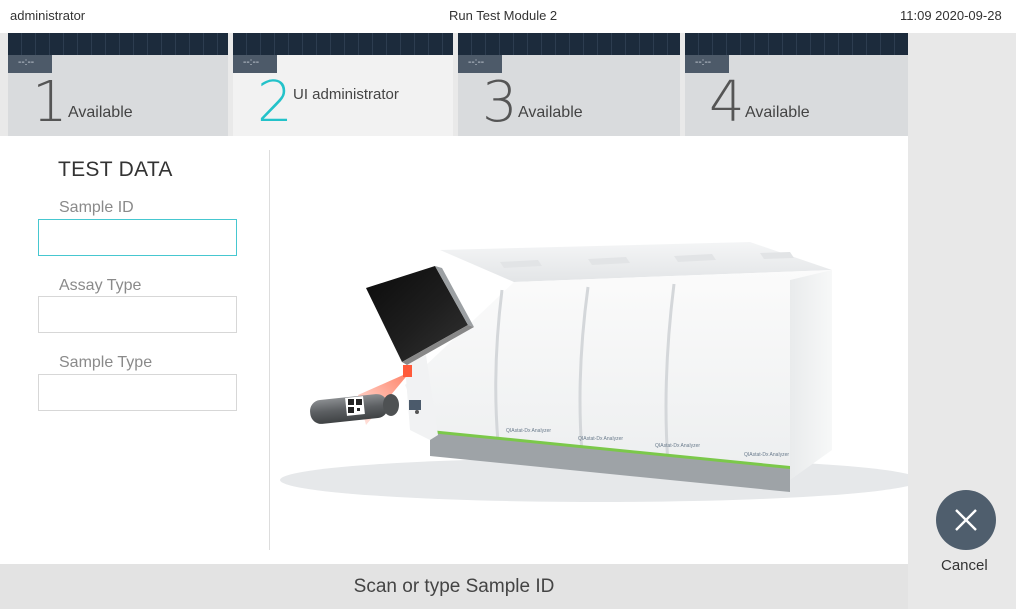  Describe the element at coordinates (727, 102) in the screenshot. I see `module-number: 4` at that location.